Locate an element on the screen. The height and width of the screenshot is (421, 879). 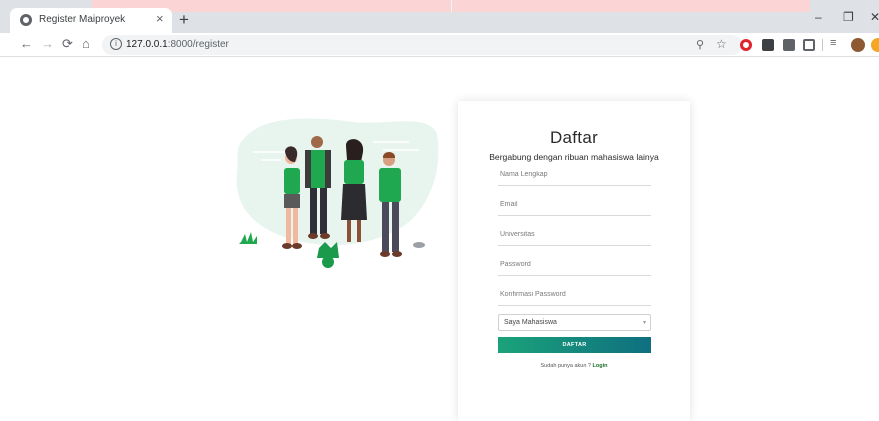
login-link: Login is located at coordinates (600, 366).